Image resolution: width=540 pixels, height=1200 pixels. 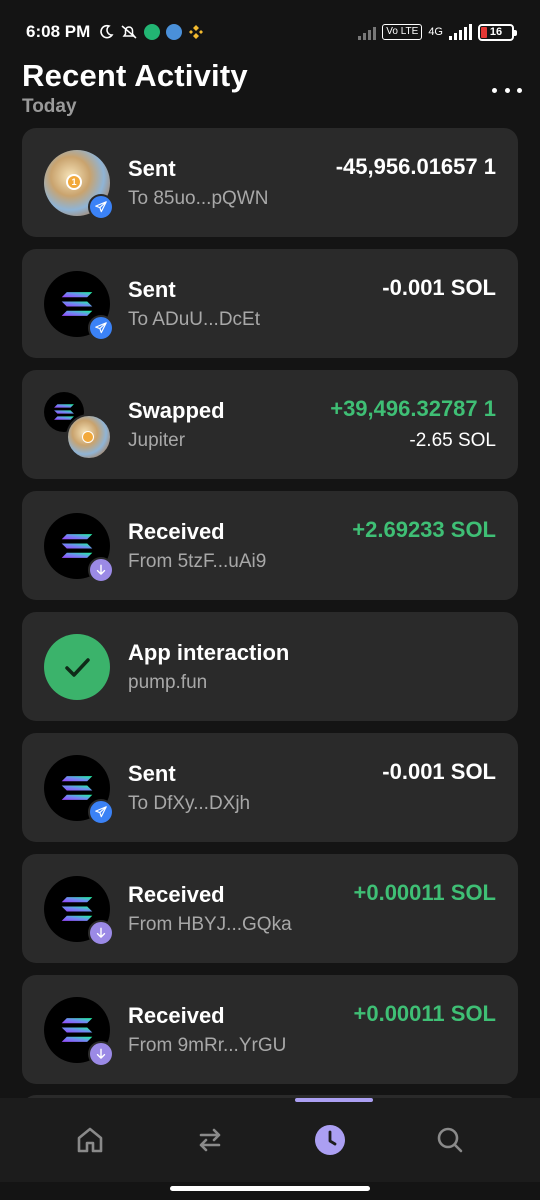 I want to click on status-time: 6:08 PM, so click(x=58, y=31).